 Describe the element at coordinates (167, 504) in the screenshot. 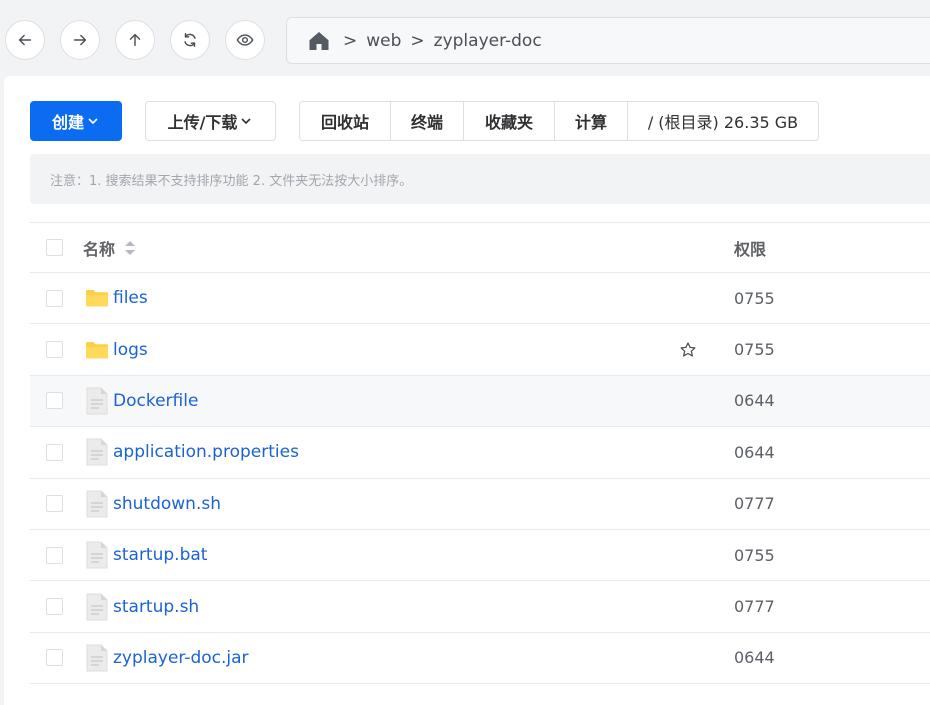

I see `file-name-link: shutdown.sh` at that location.